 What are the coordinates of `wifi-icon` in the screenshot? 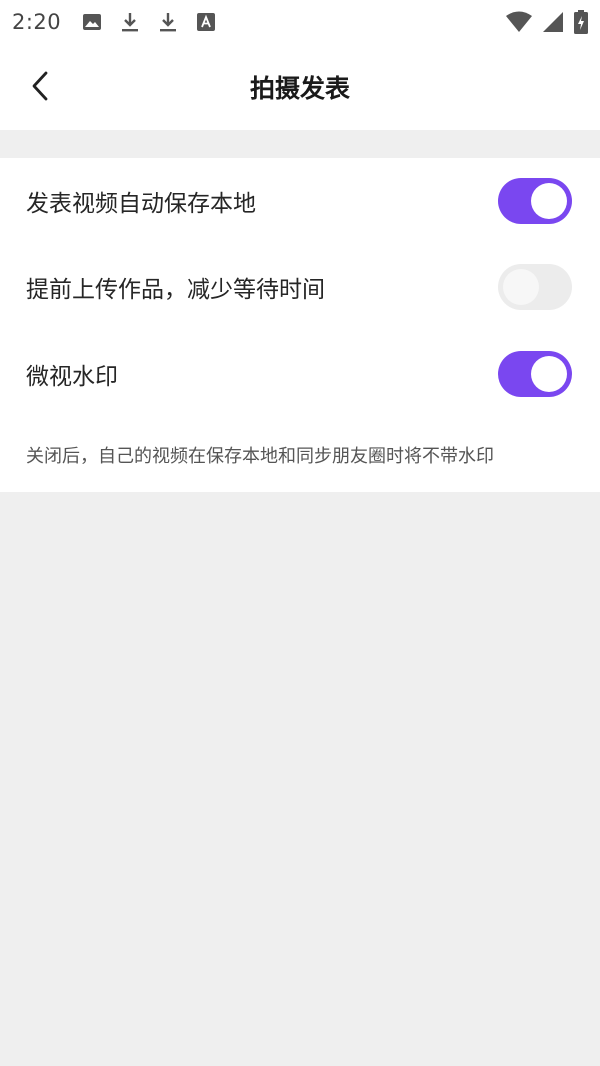 It's located at (519, 22).